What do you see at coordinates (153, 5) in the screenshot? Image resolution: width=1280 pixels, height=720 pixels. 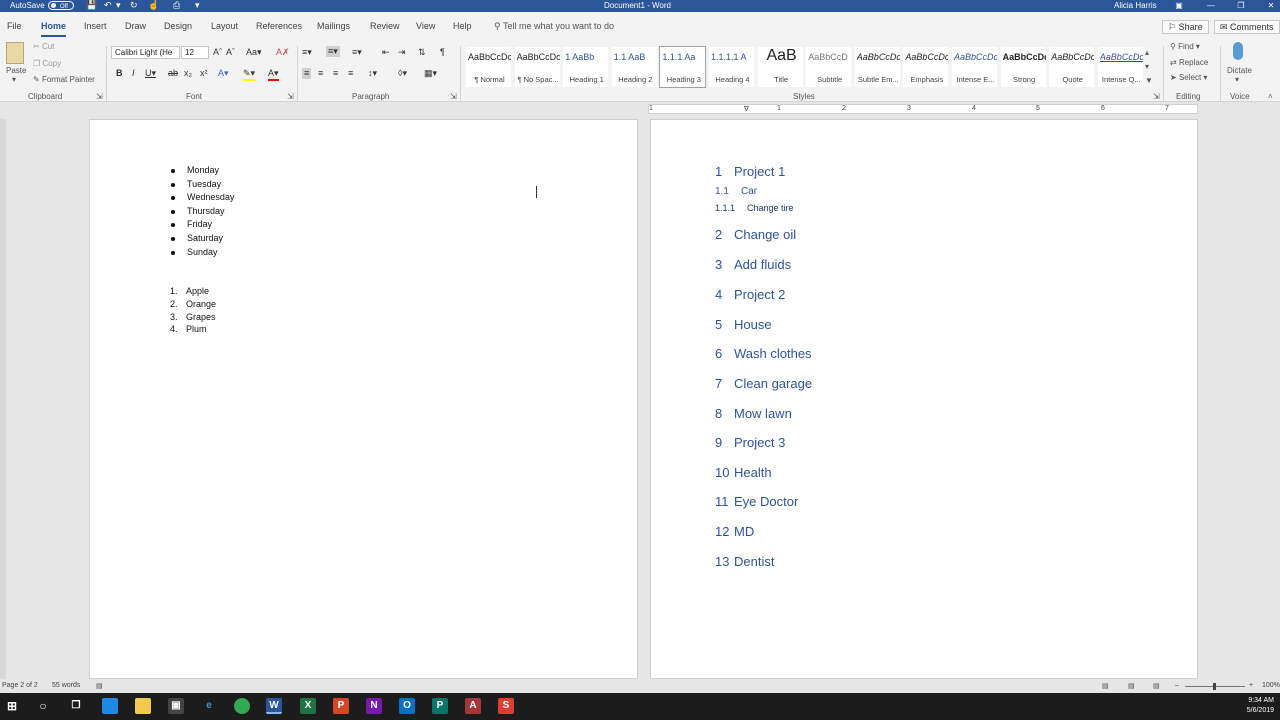 I see `touch-mode-icon: ☝` at bounding box center [153, 5].